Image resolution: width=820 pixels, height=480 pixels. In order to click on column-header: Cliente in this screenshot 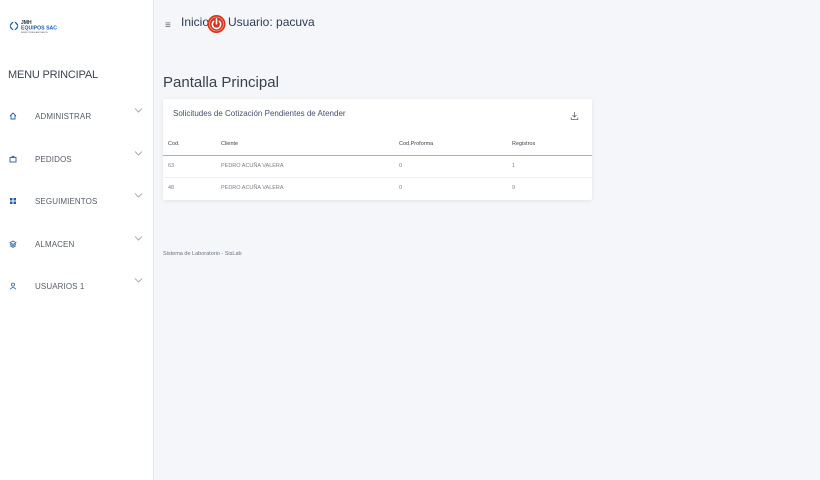, I will do `click(305, 144)`.